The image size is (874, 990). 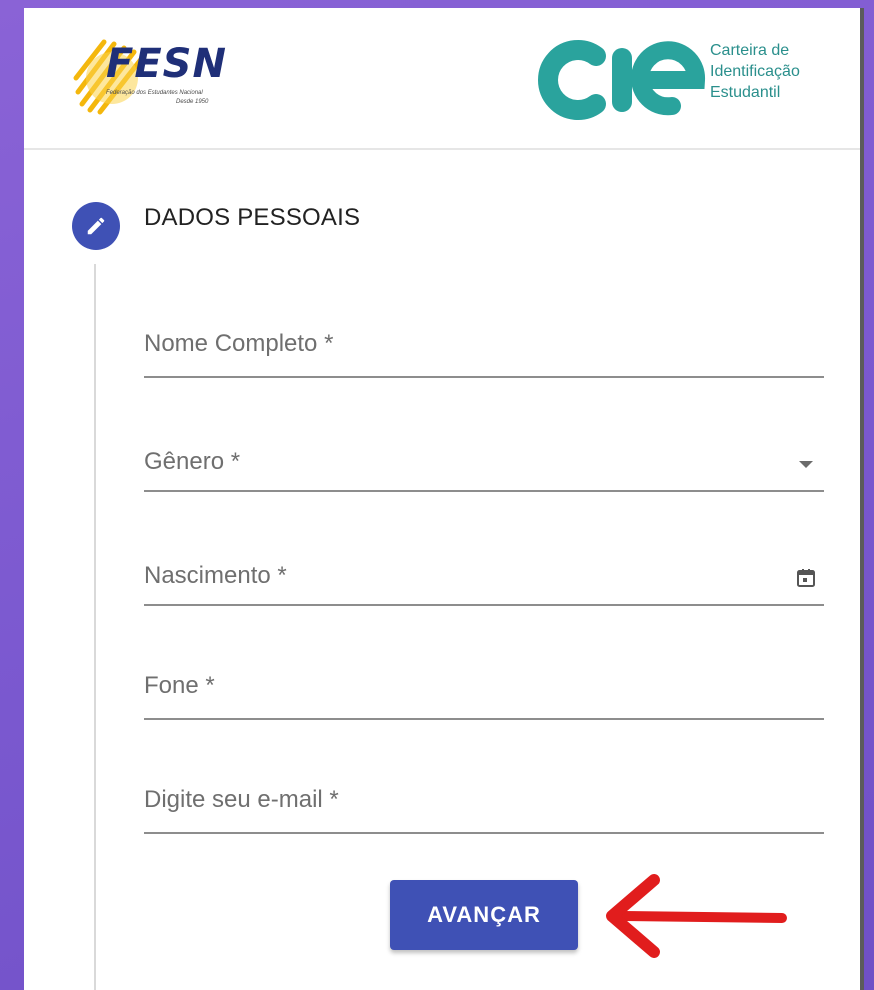 What do you see at coordinates (96, 226) in the screenshot?
I see `pencil-icon` at bounding box center [96, 226].